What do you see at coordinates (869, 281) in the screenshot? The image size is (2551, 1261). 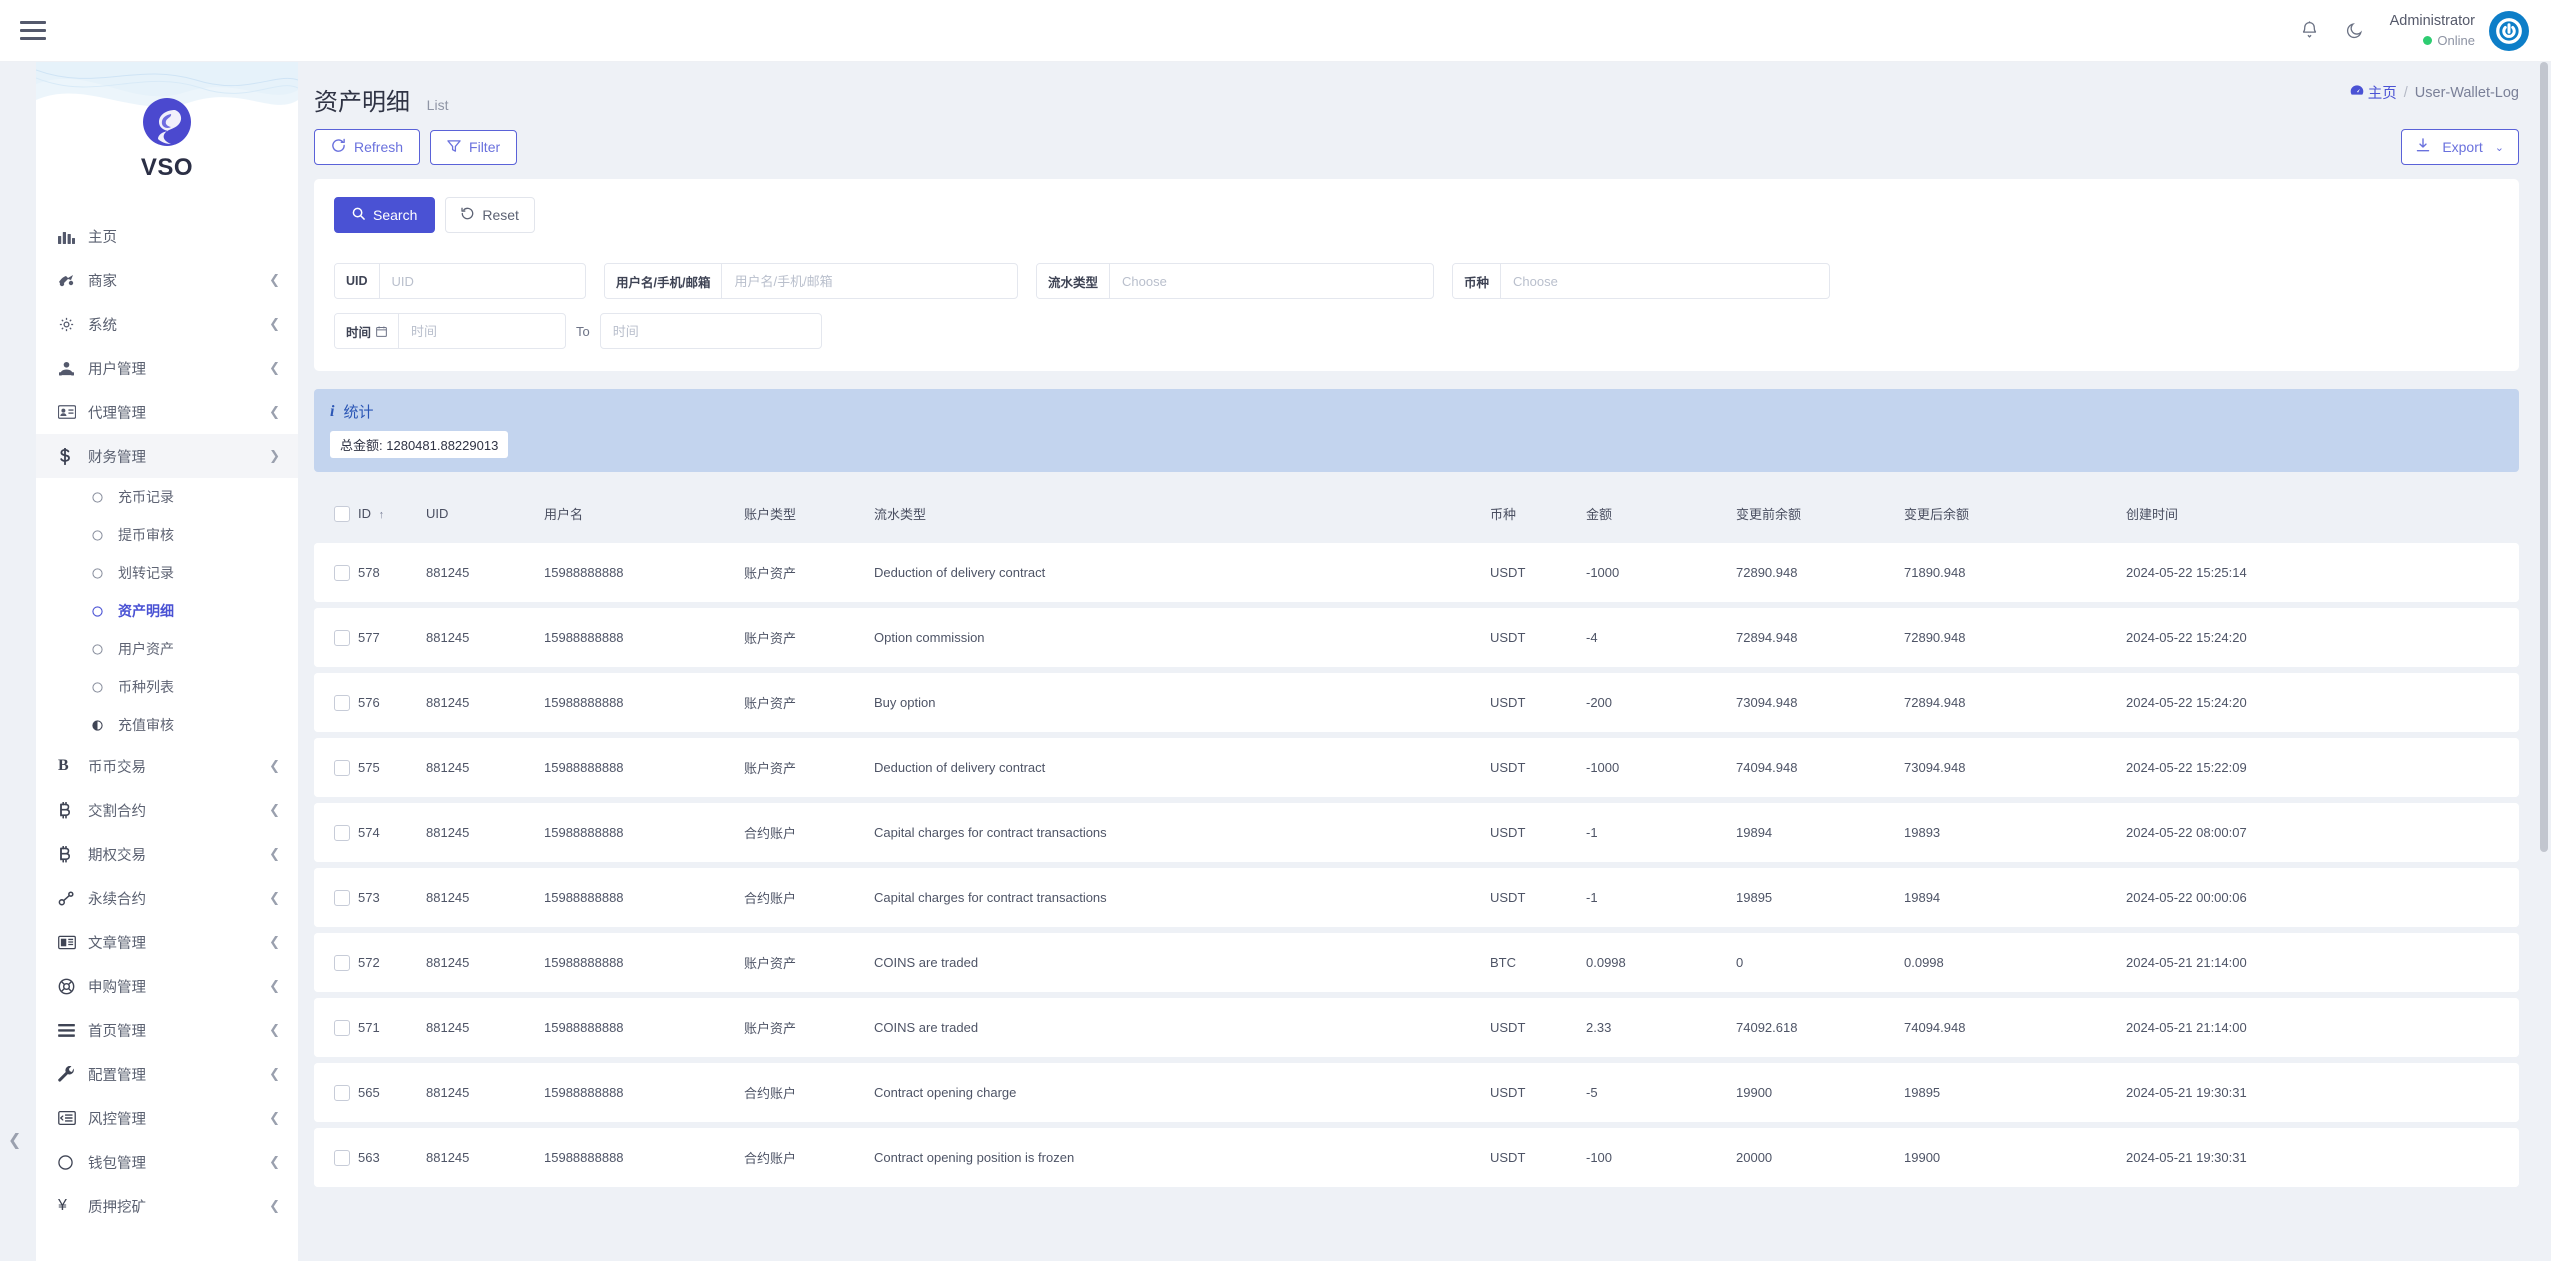 I see `username-input` at bounding box center [869, 281].